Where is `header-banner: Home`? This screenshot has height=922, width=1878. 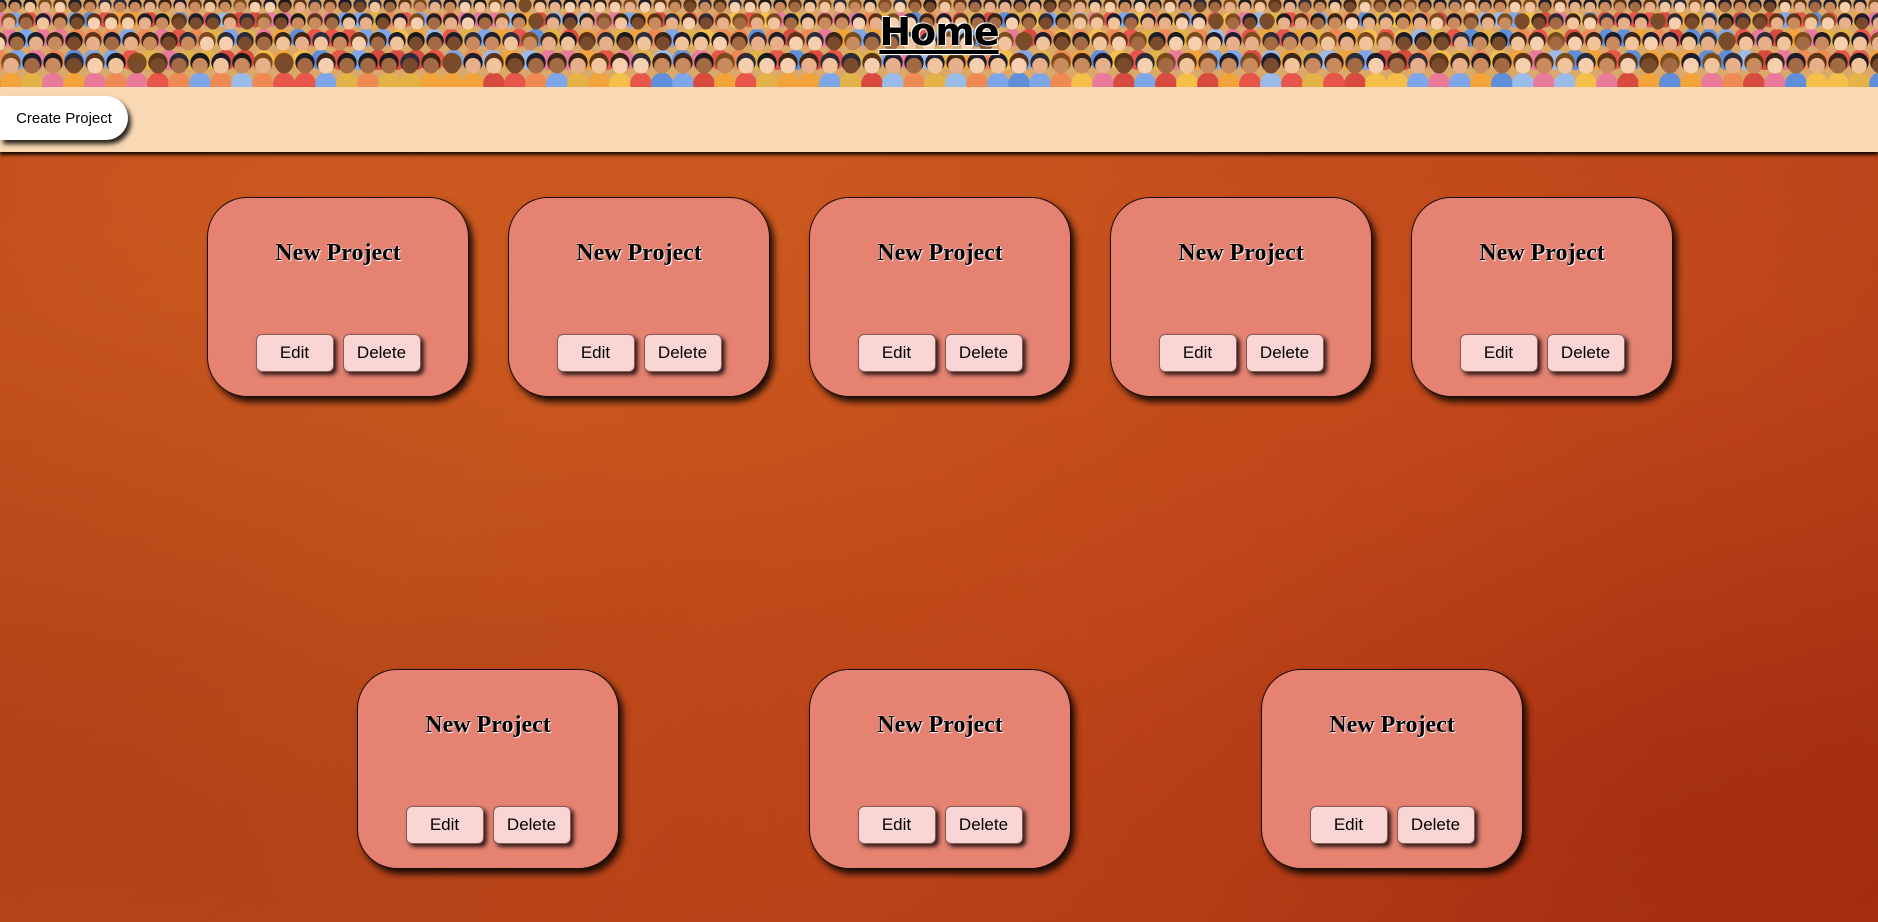 header-banner: Home is located at coordinates (939, 43).